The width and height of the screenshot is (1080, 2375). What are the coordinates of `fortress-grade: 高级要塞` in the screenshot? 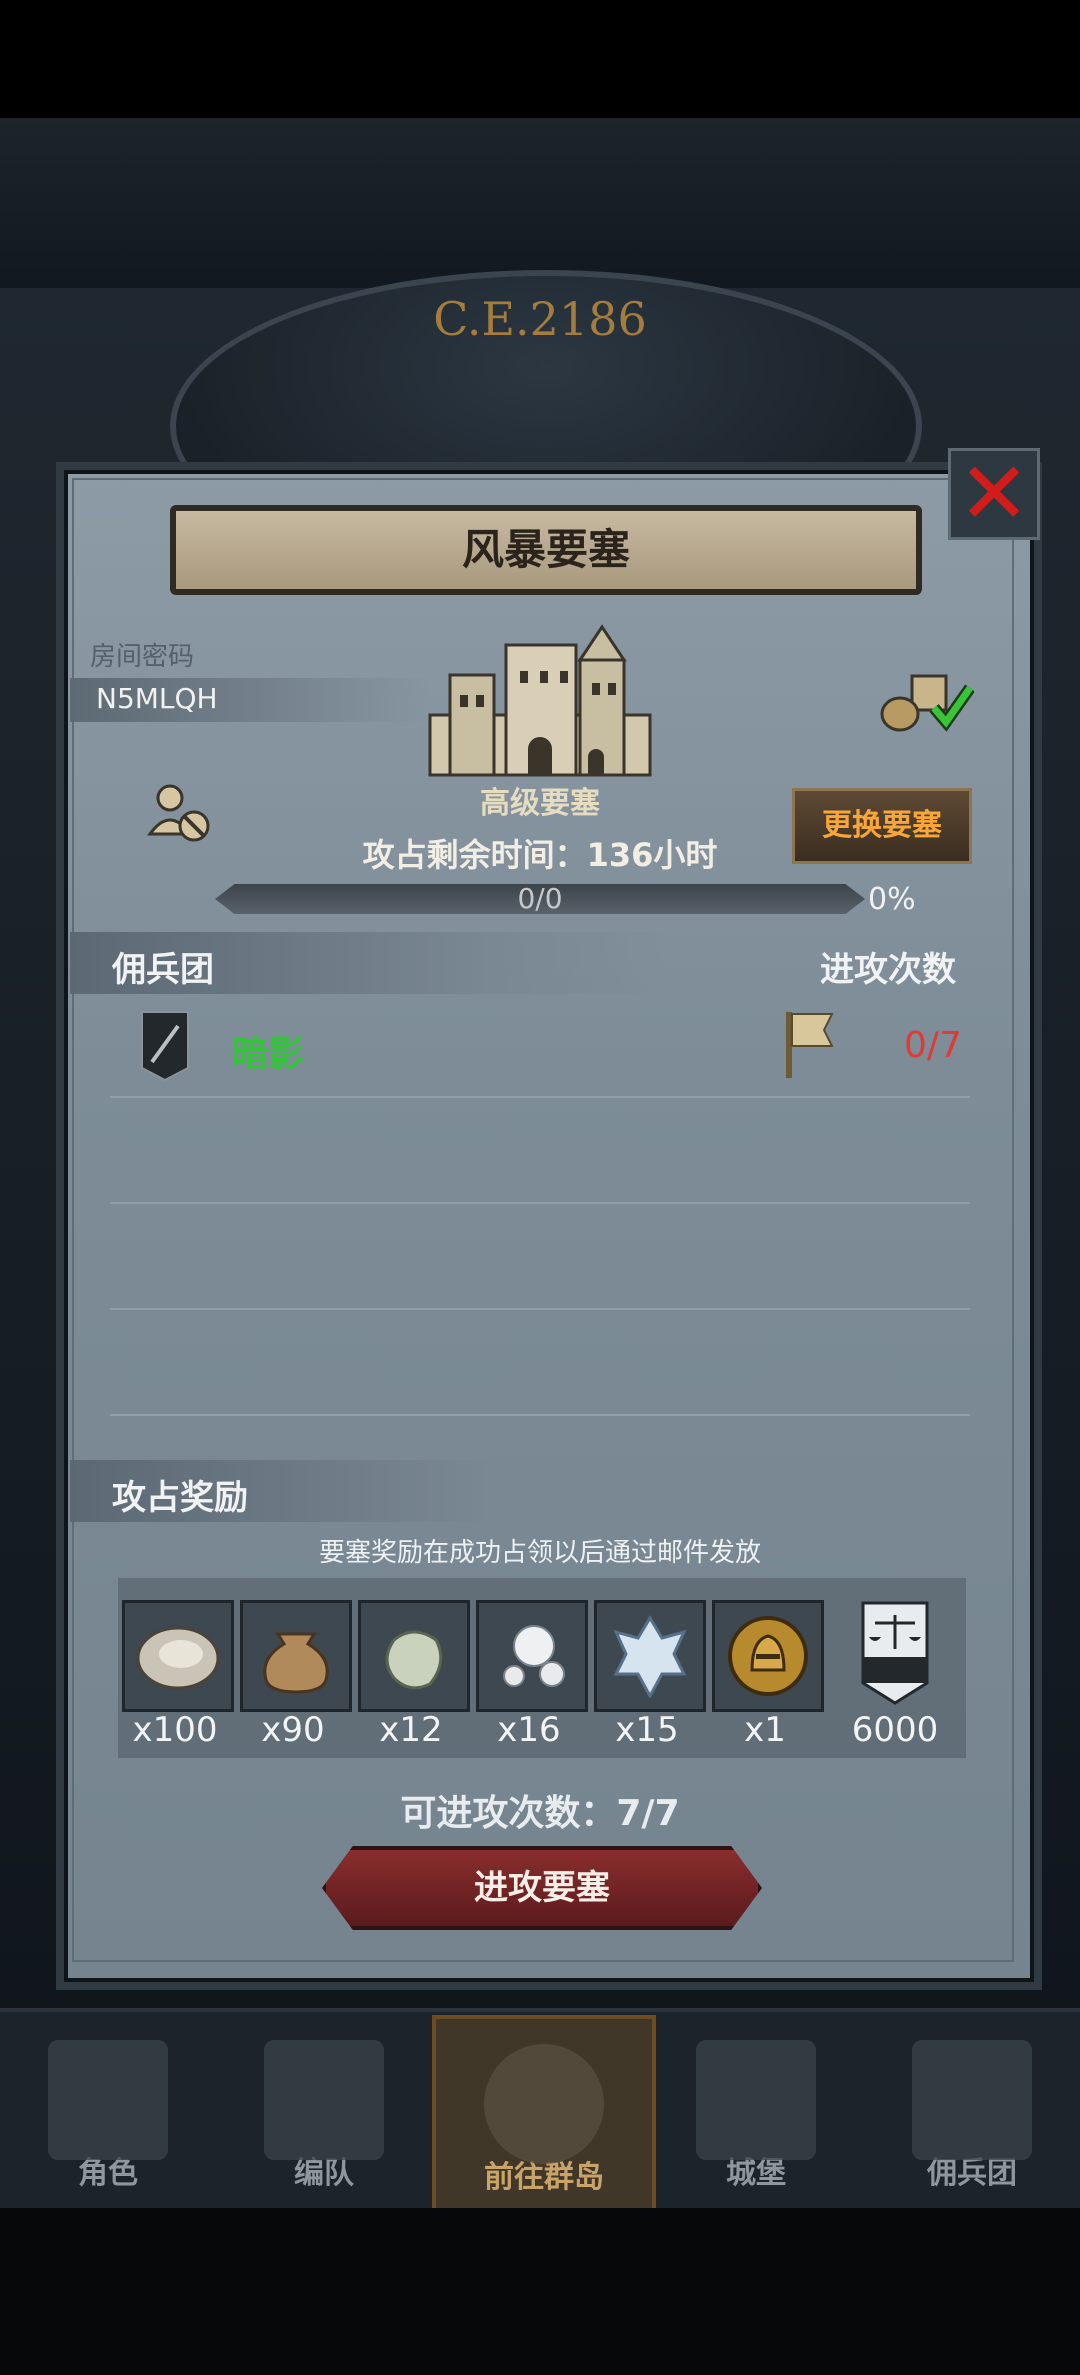 It's located at (540, 803).